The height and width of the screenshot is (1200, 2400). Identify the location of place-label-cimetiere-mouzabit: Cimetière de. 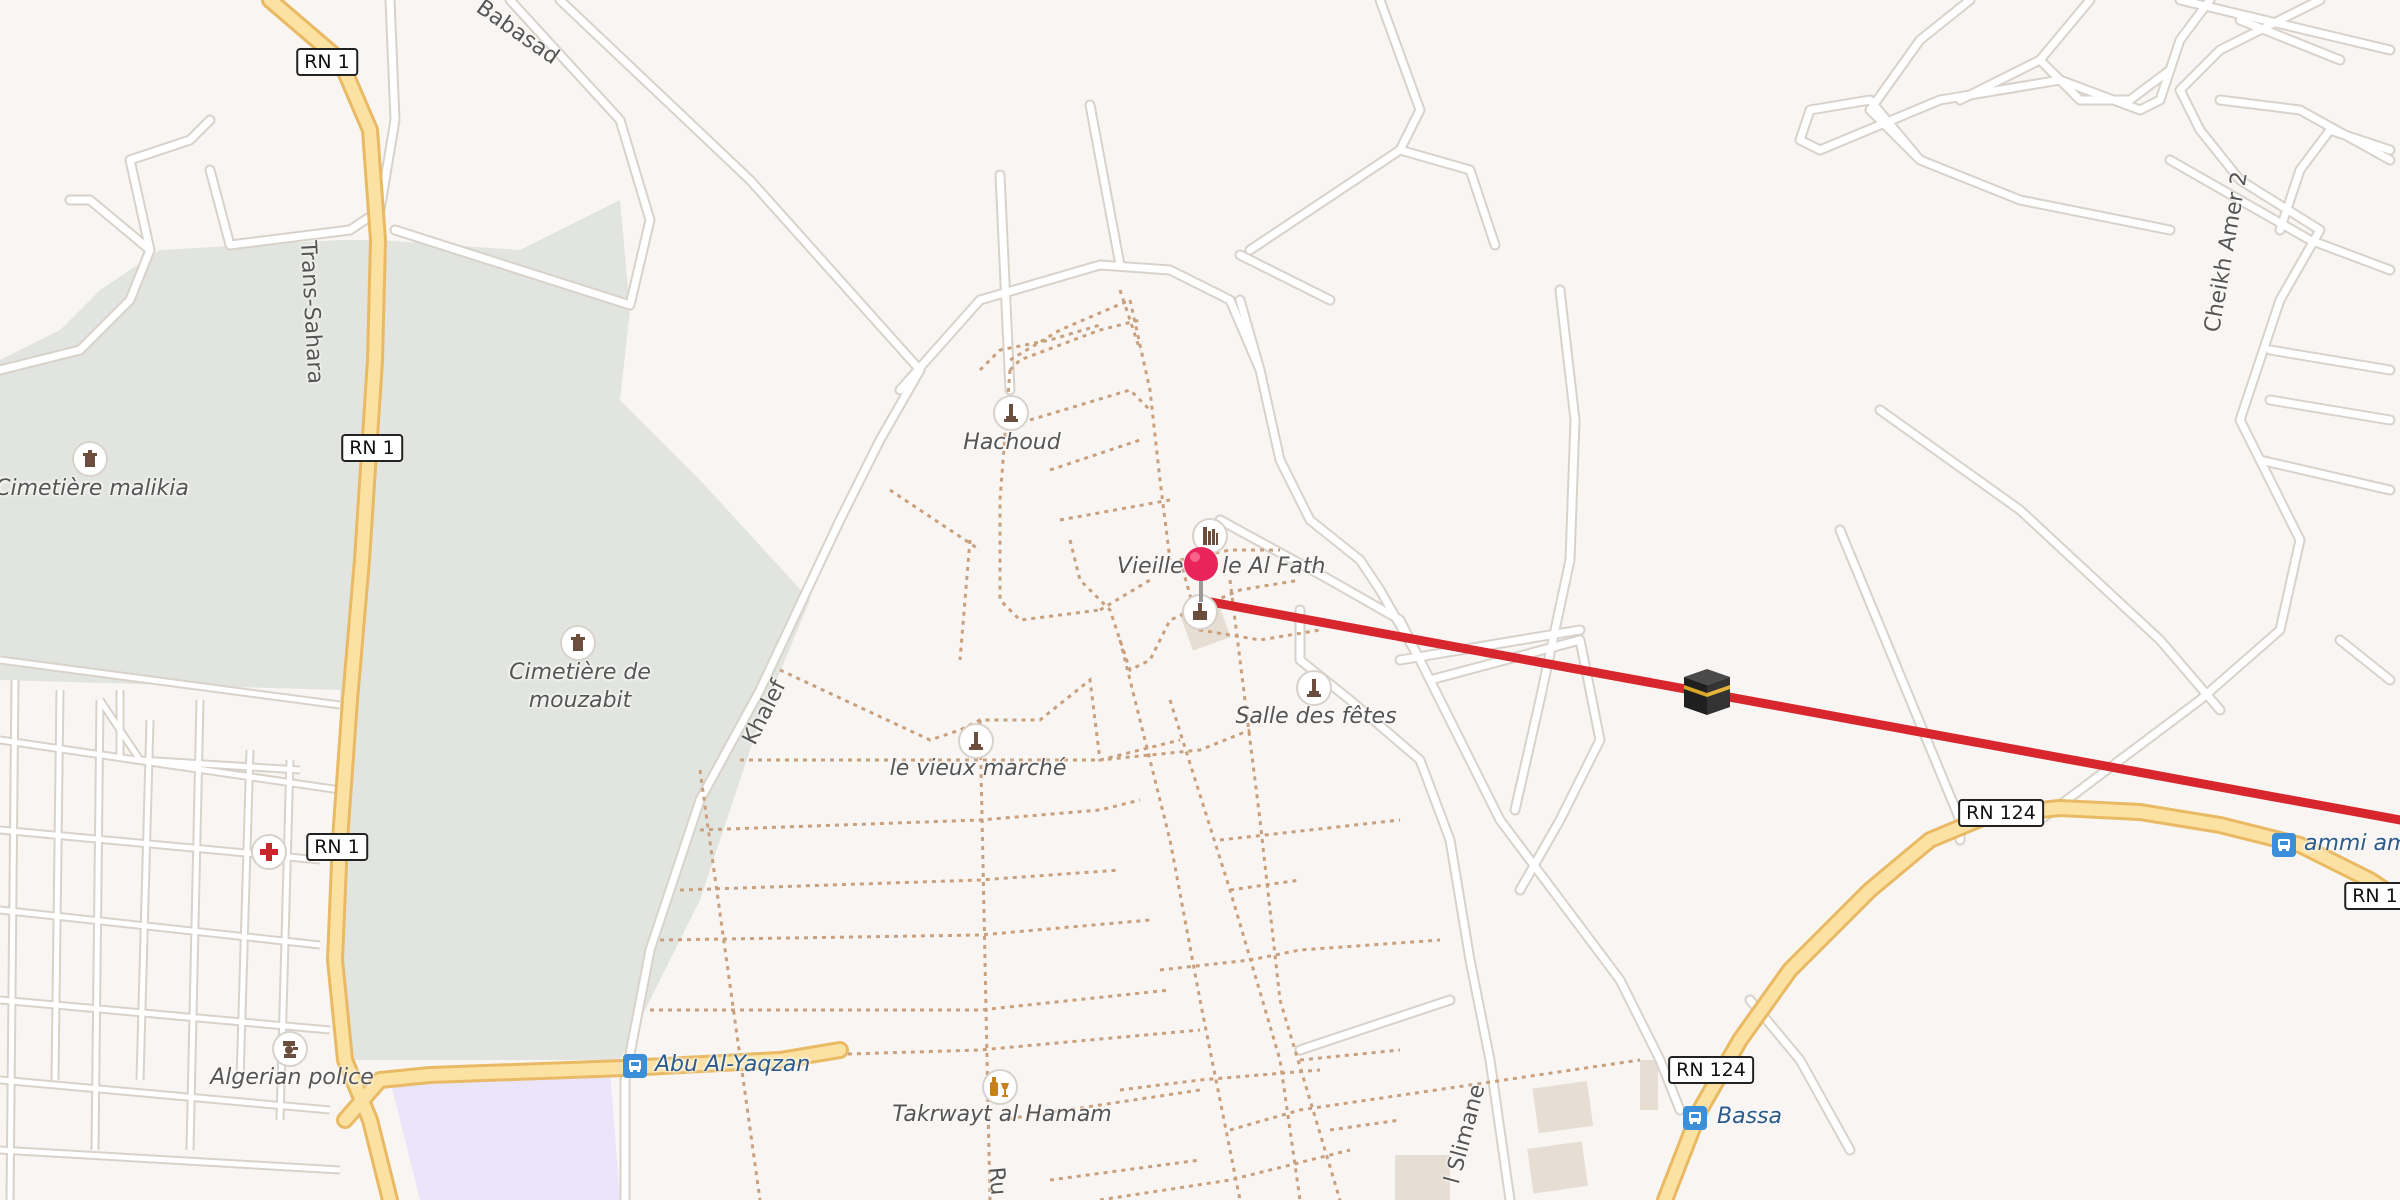
(580, 672).